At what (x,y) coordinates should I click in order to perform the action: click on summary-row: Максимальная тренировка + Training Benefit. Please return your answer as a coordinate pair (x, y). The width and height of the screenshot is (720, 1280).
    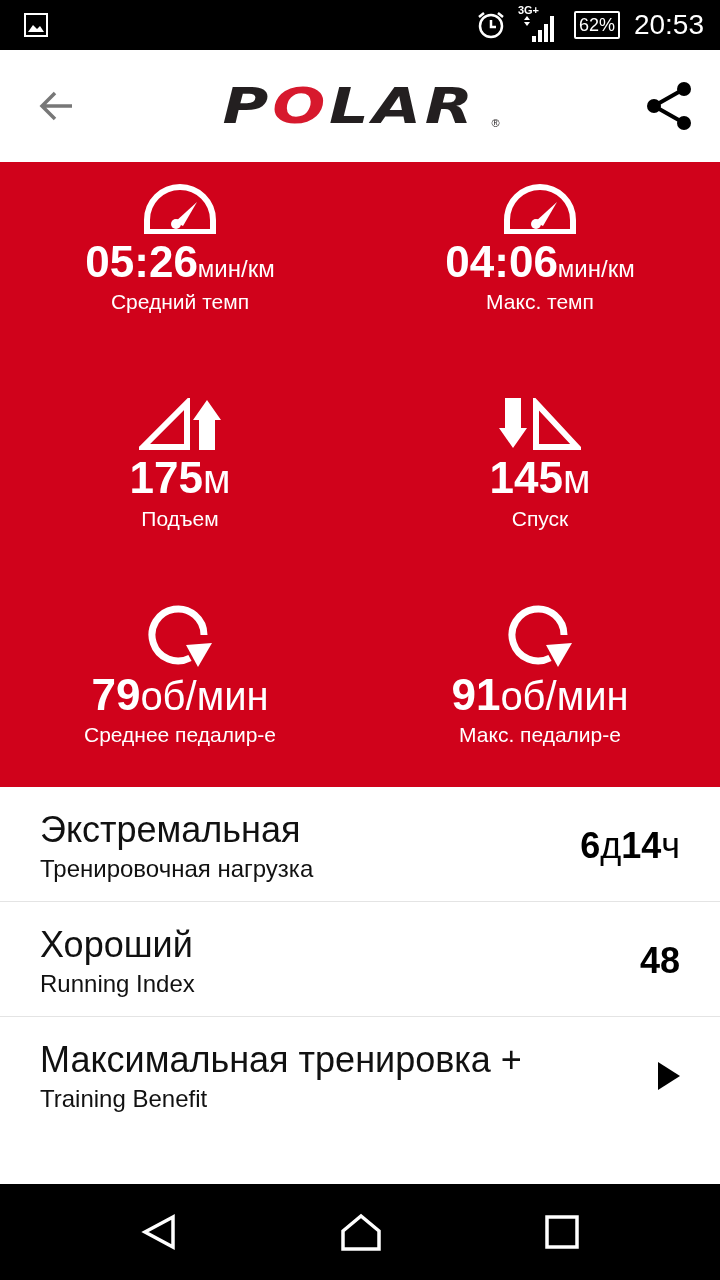
    Looking at the image, I should click on (360, 1074).